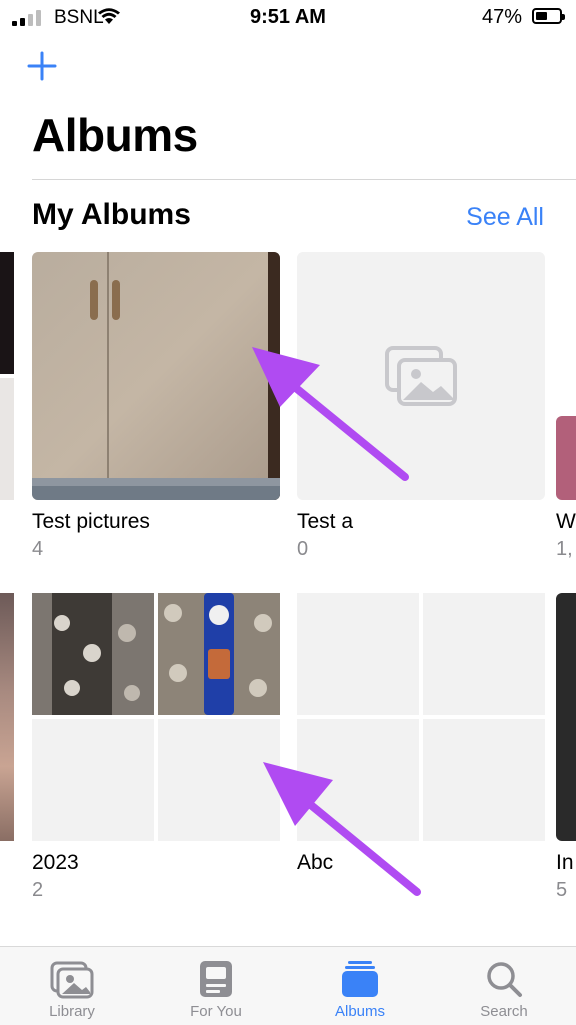  Describe the element at coordinates (562, 890) in the screenshot. I see `album-count: 5` at that location.